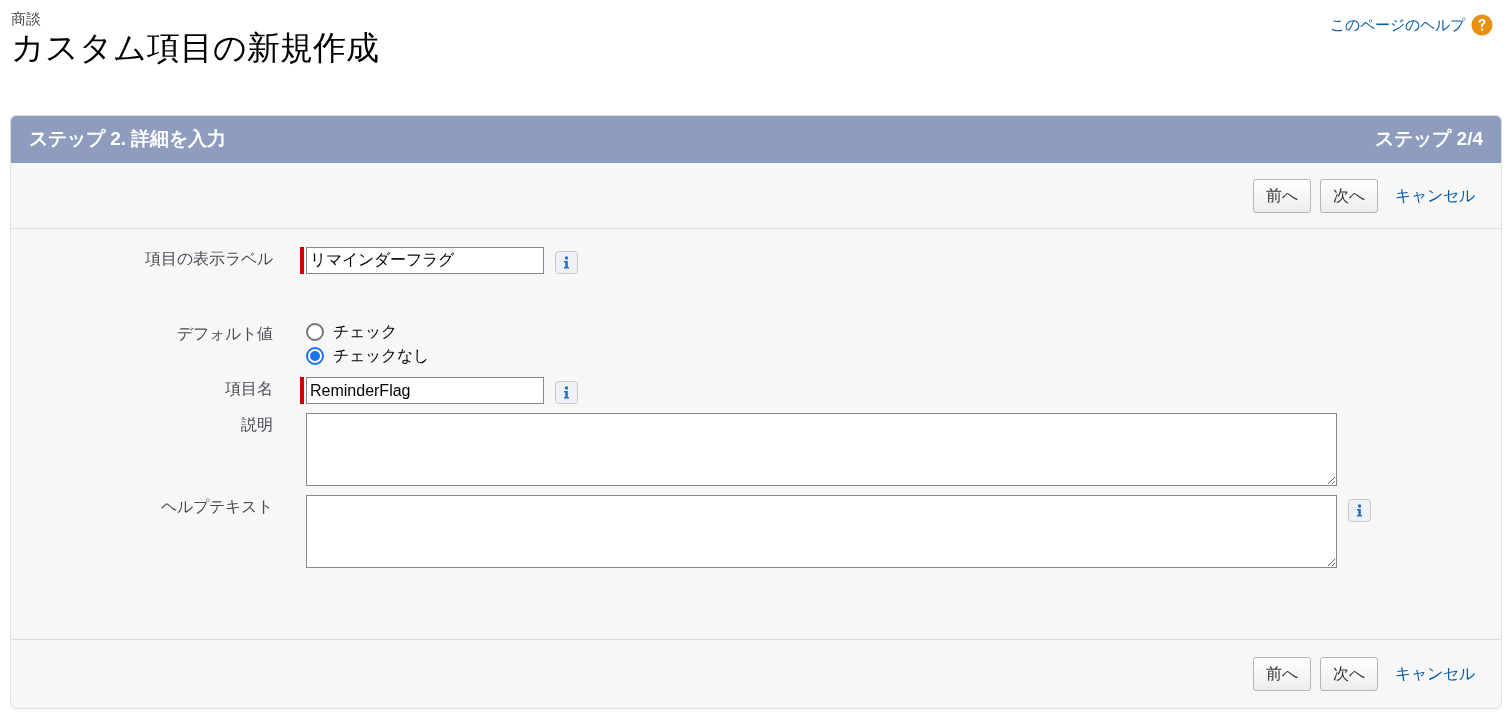  I want to click on field-label: 説明, so click(257, 425).